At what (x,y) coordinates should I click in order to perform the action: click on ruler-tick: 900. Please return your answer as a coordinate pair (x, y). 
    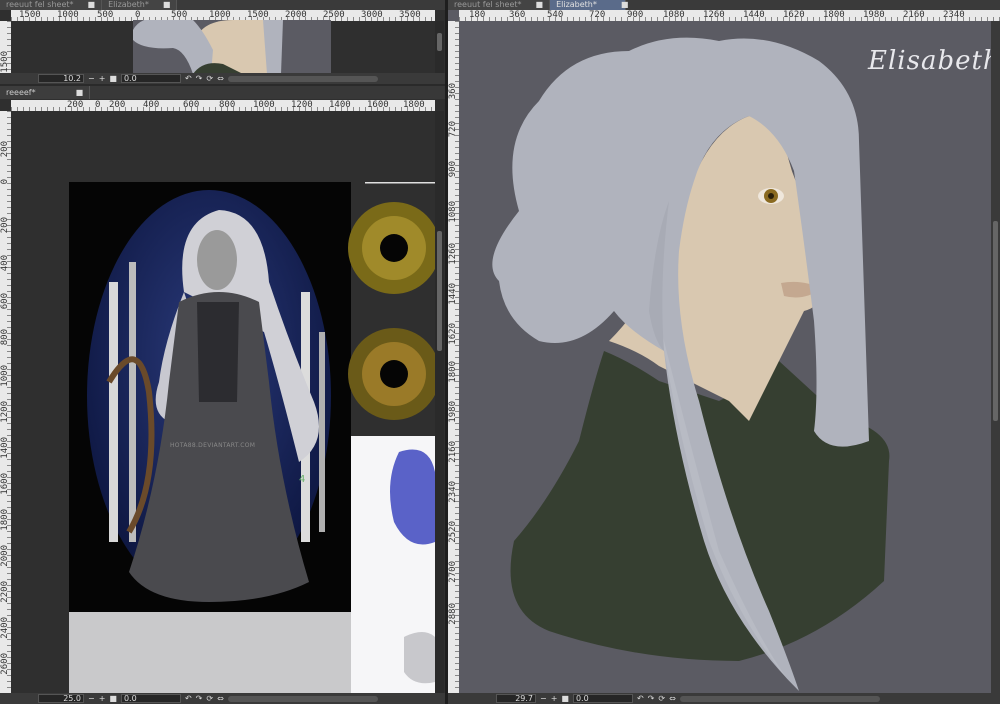
    Looking at the image, I should click on (635, 15).